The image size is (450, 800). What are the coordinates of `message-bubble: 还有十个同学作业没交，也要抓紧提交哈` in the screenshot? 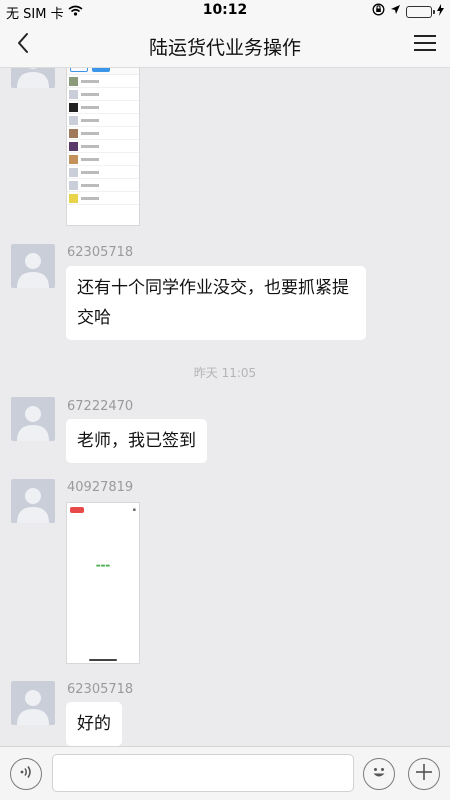 It's located at (216, 303).